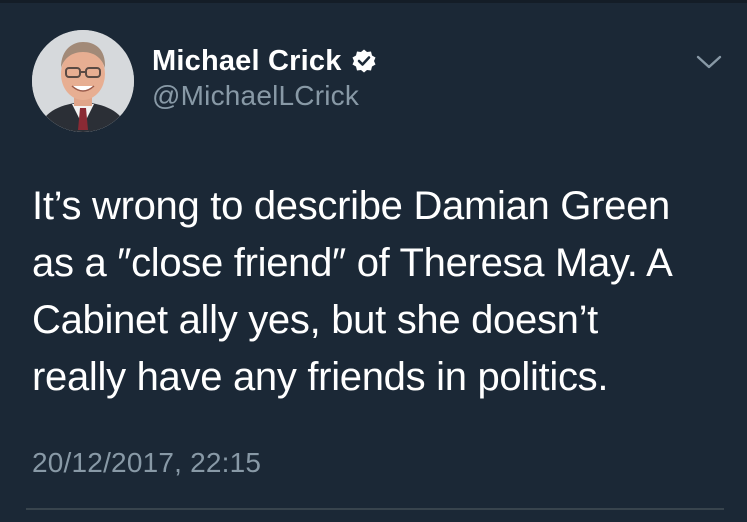 Image resolution: width=747 pixels, height=522 pixels. I want to click on avatar, so click(83, 81).